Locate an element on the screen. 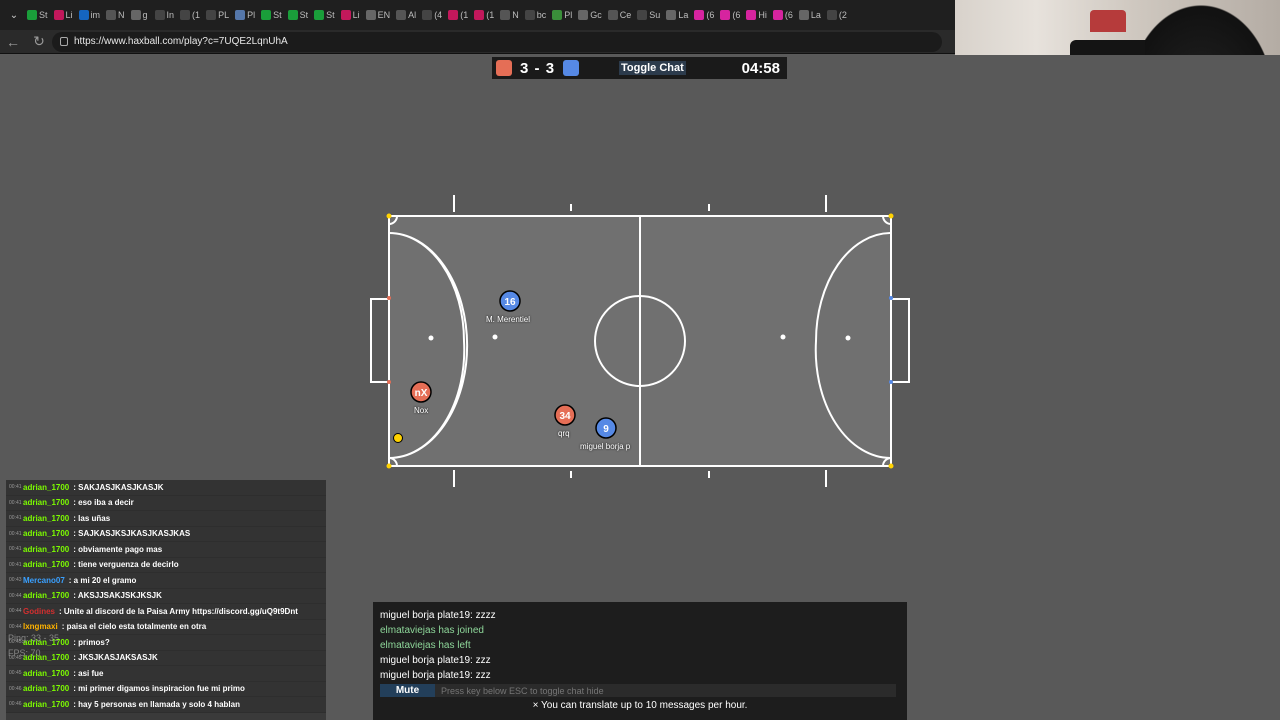  browser-tab: In is located at coordinates (165, 15).